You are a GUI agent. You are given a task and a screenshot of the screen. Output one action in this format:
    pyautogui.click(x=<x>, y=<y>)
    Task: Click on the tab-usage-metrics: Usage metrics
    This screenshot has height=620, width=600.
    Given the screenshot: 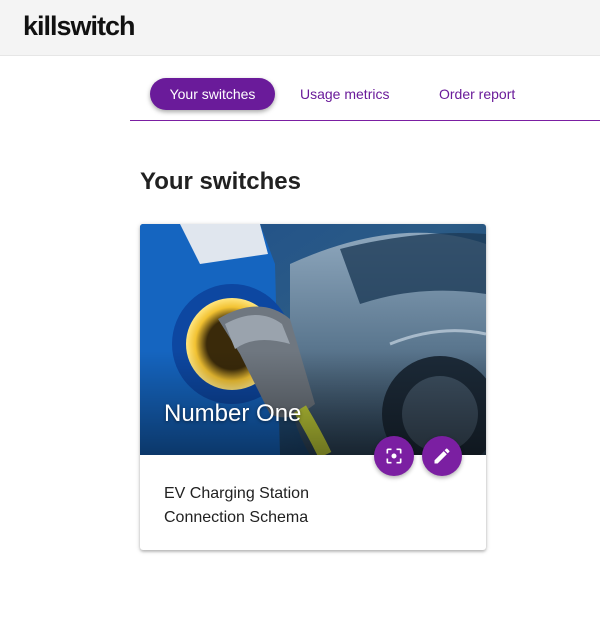 What is the action you would take?
    pyautogui.click(x=344, y=94)
    